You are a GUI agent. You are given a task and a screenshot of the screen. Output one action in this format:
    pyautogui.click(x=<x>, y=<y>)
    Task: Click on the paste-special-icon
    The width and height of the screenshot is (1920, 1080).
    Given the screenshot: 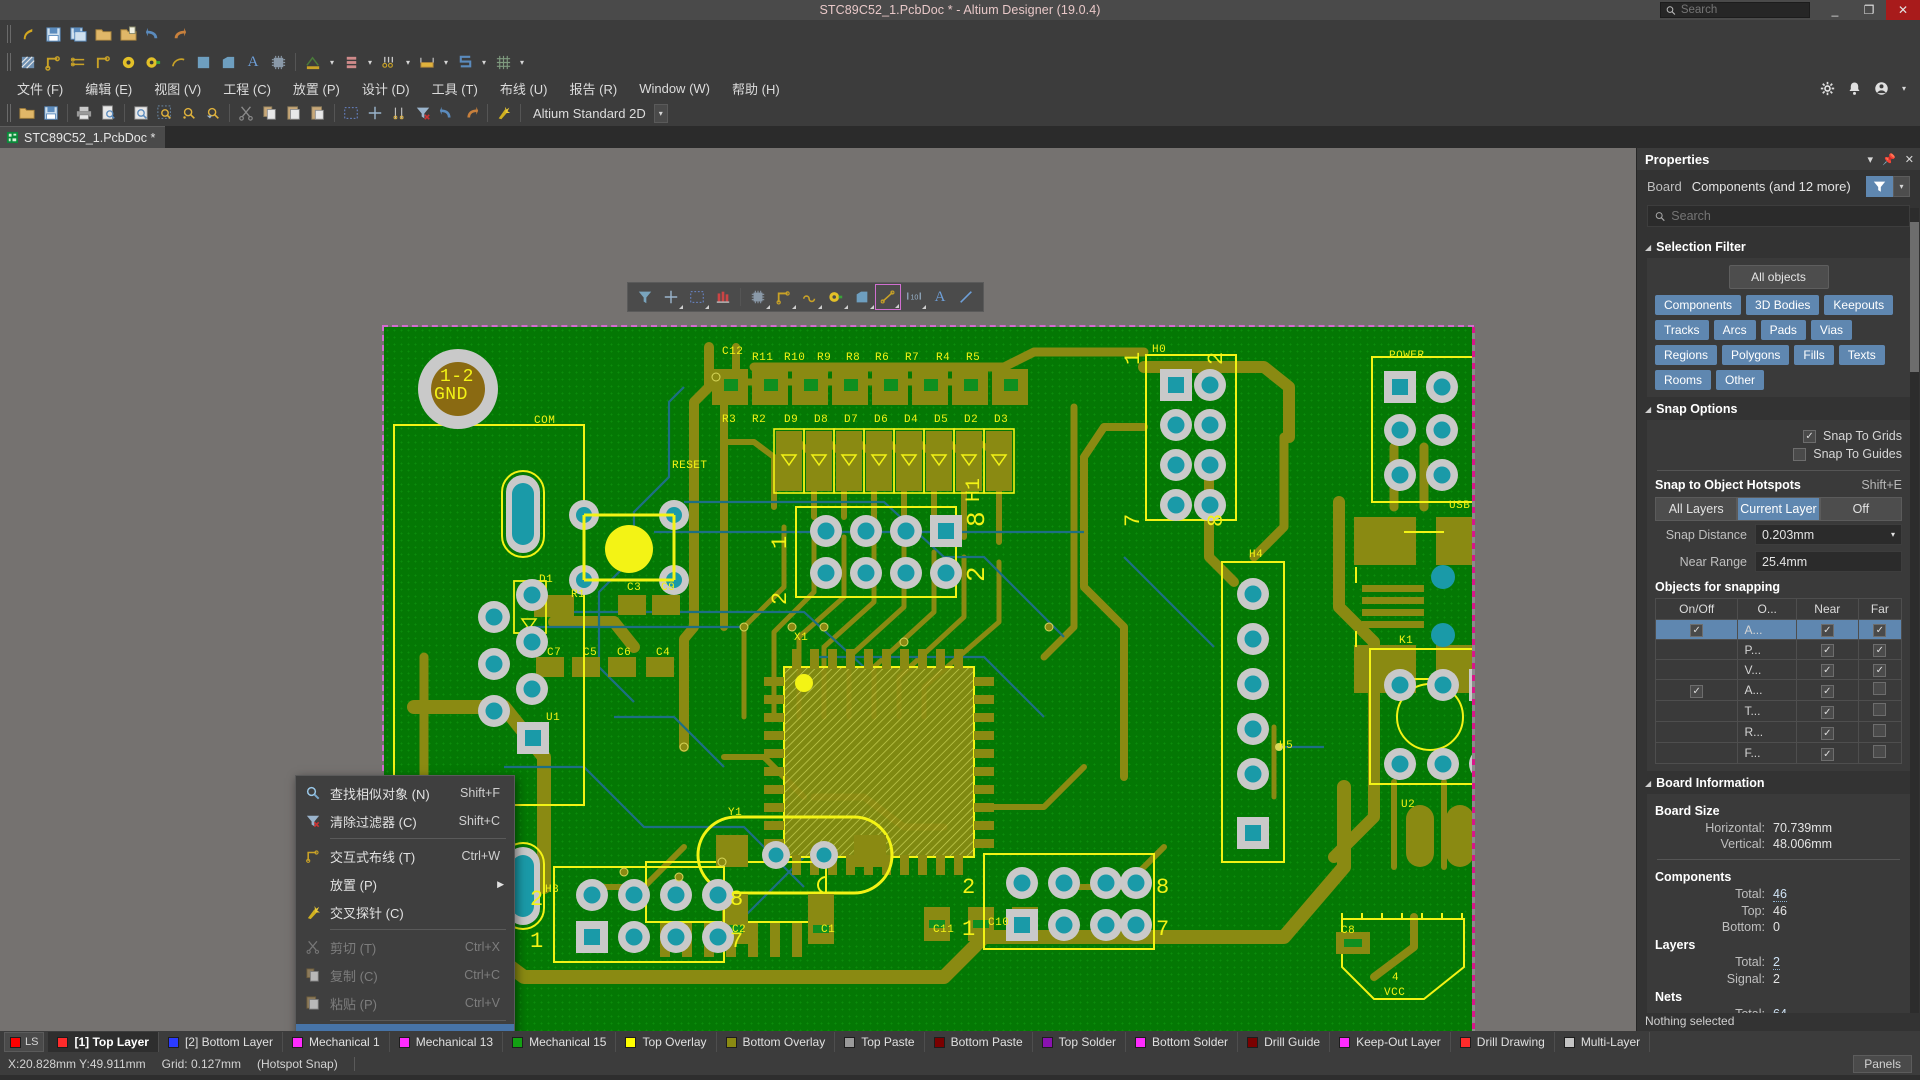 What is the action you would take?
    pyautogui.click(x=318, y=113)
    